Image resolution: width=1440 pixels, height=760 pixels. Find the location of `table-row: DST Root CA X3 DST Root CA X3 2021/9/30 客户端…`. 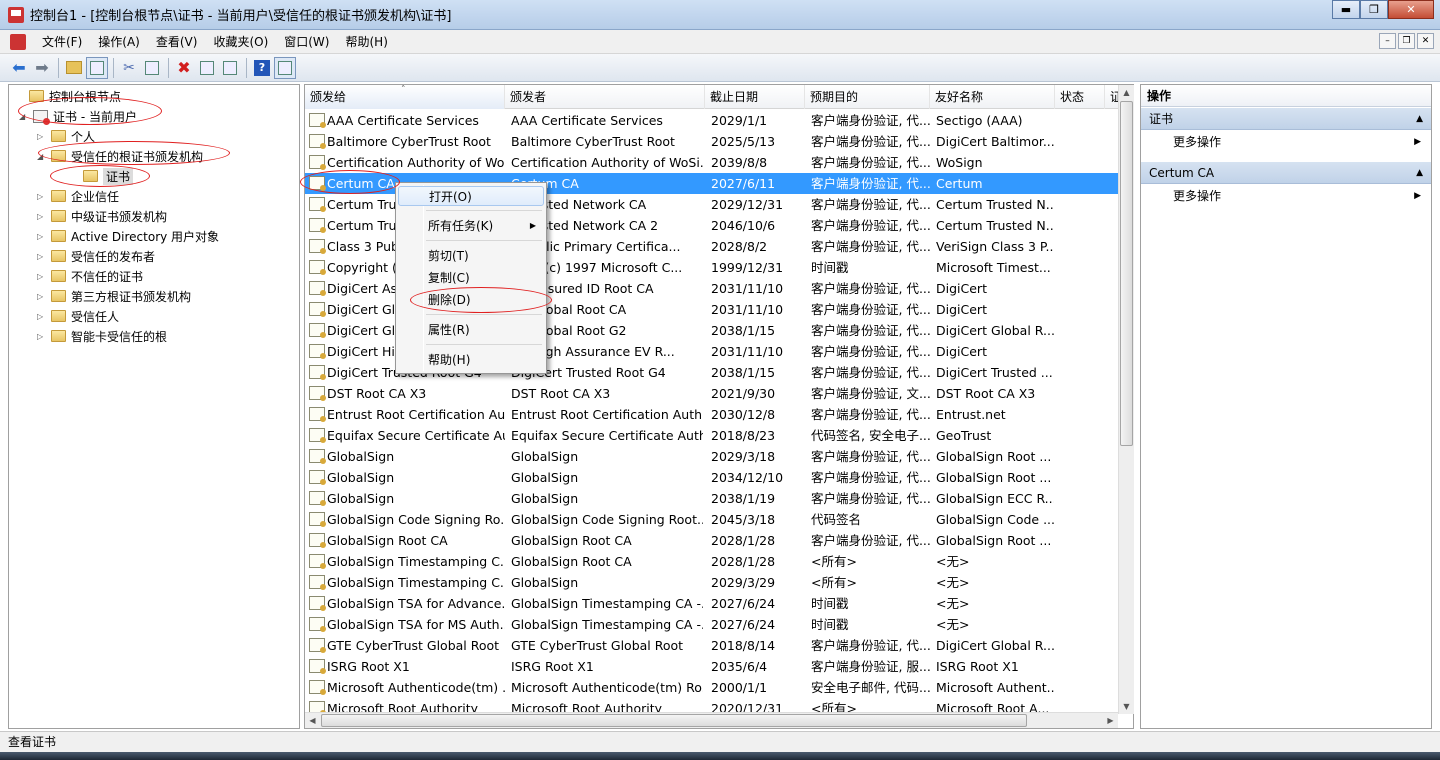

table-row: DST Root CA X3 DST Root CA X3 2021/9/30 客户端… is located at coordinates (712, 393).